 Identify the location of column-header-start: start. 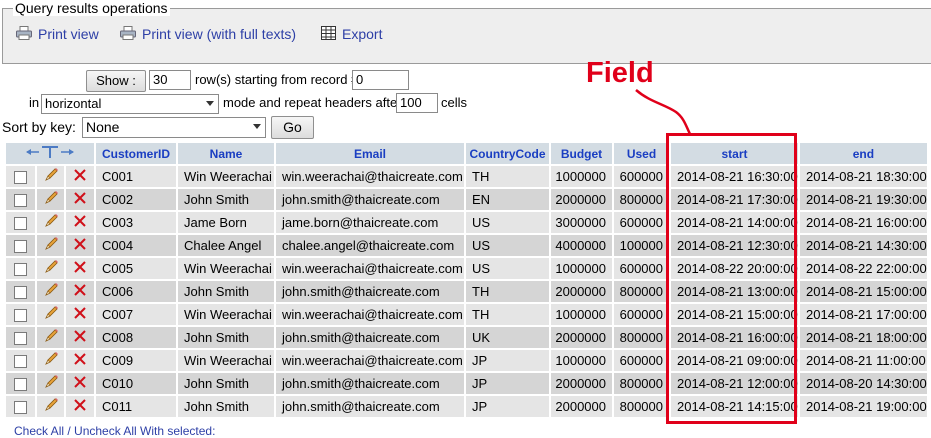
(734, 153).